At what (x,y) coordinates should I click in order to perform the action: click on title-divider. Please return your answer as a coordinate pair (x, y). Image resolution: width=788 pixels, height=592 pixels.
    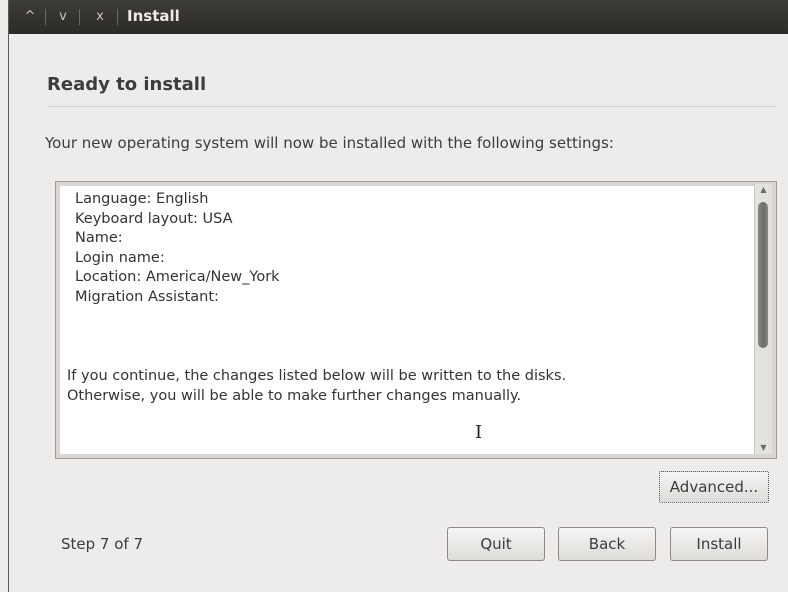
    Looking at the image, I should click on (412, 106).